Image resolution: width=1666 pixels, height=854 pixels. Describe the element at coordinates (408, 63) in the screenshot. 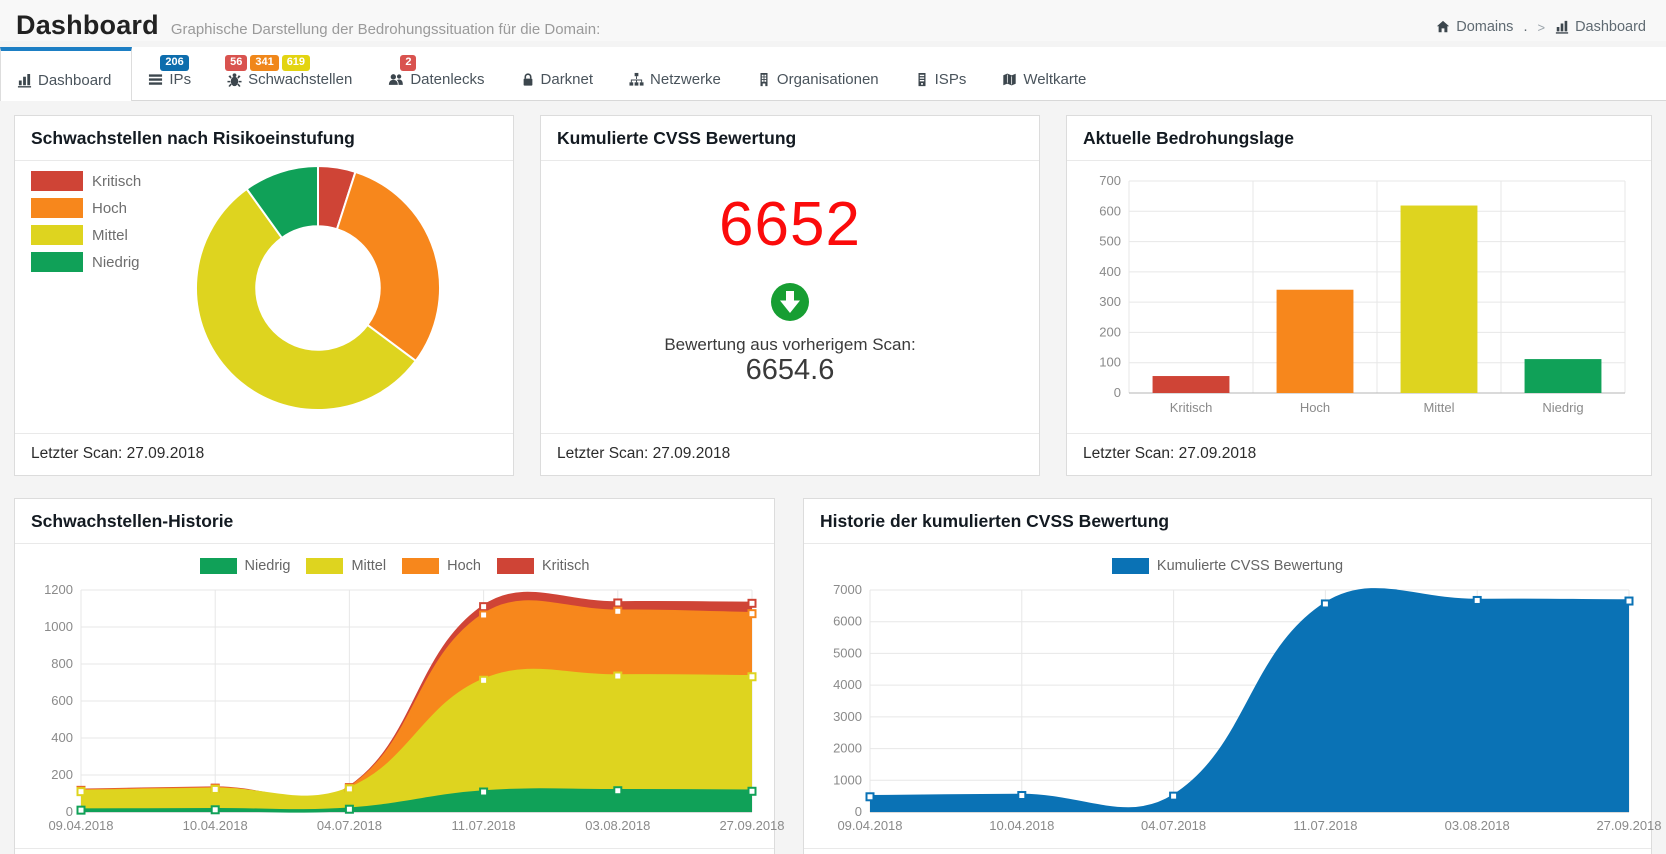

I see `leaks-count-badge: 2` at that location.